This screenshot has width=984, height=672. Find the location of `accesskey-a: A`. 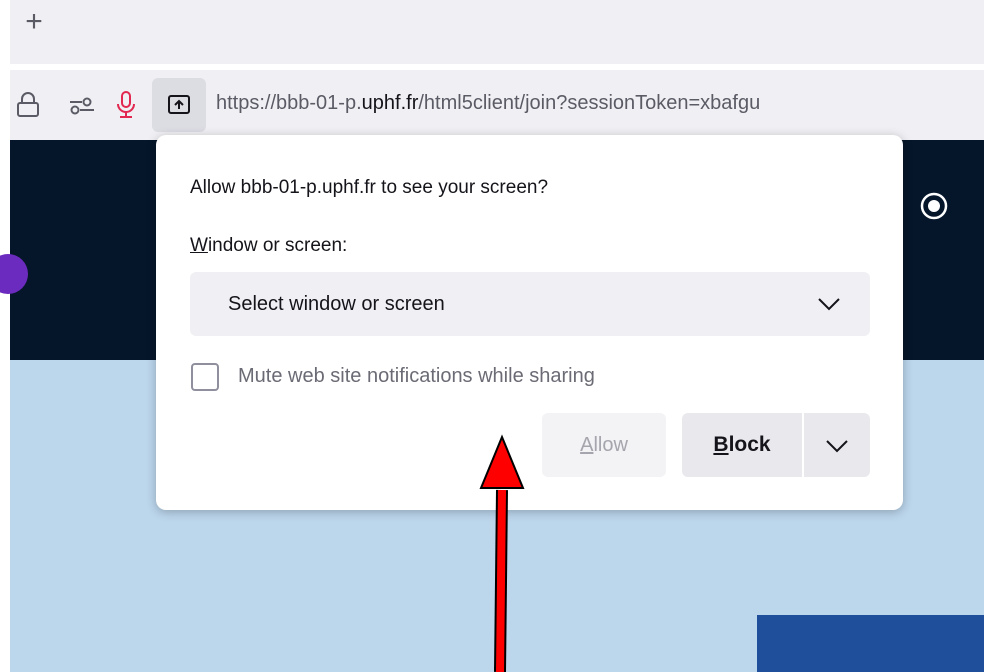

accesskey-a: A is located at coordinates (587, 444).